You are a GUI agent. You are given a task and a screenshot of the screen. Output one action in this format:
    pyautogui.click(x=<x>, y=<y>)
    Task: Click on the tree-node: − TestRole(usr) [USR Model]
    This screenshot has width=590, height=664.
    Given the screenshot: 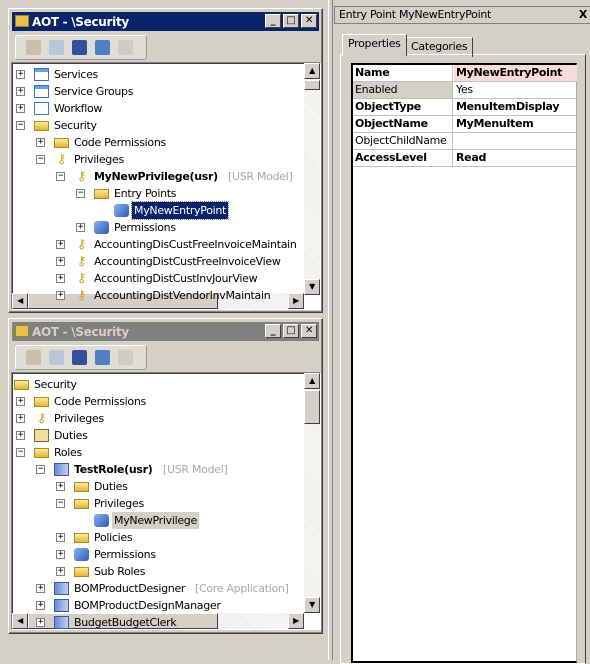 What is the action you would take?
    pyautogui.click(x=158, y=469)
    